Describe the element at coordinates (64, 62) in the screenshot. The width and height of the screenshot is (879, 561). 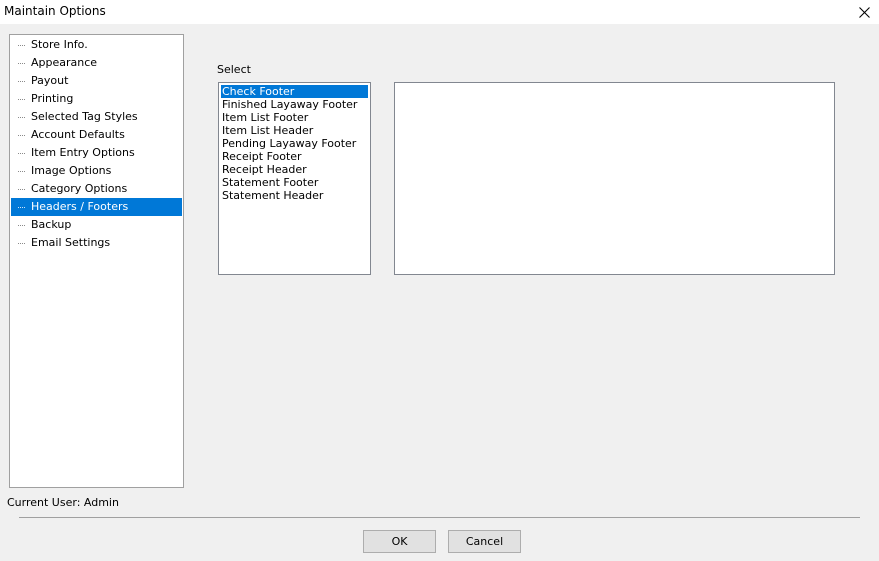
I see `sidebar-item-label: Appearance` at that location.